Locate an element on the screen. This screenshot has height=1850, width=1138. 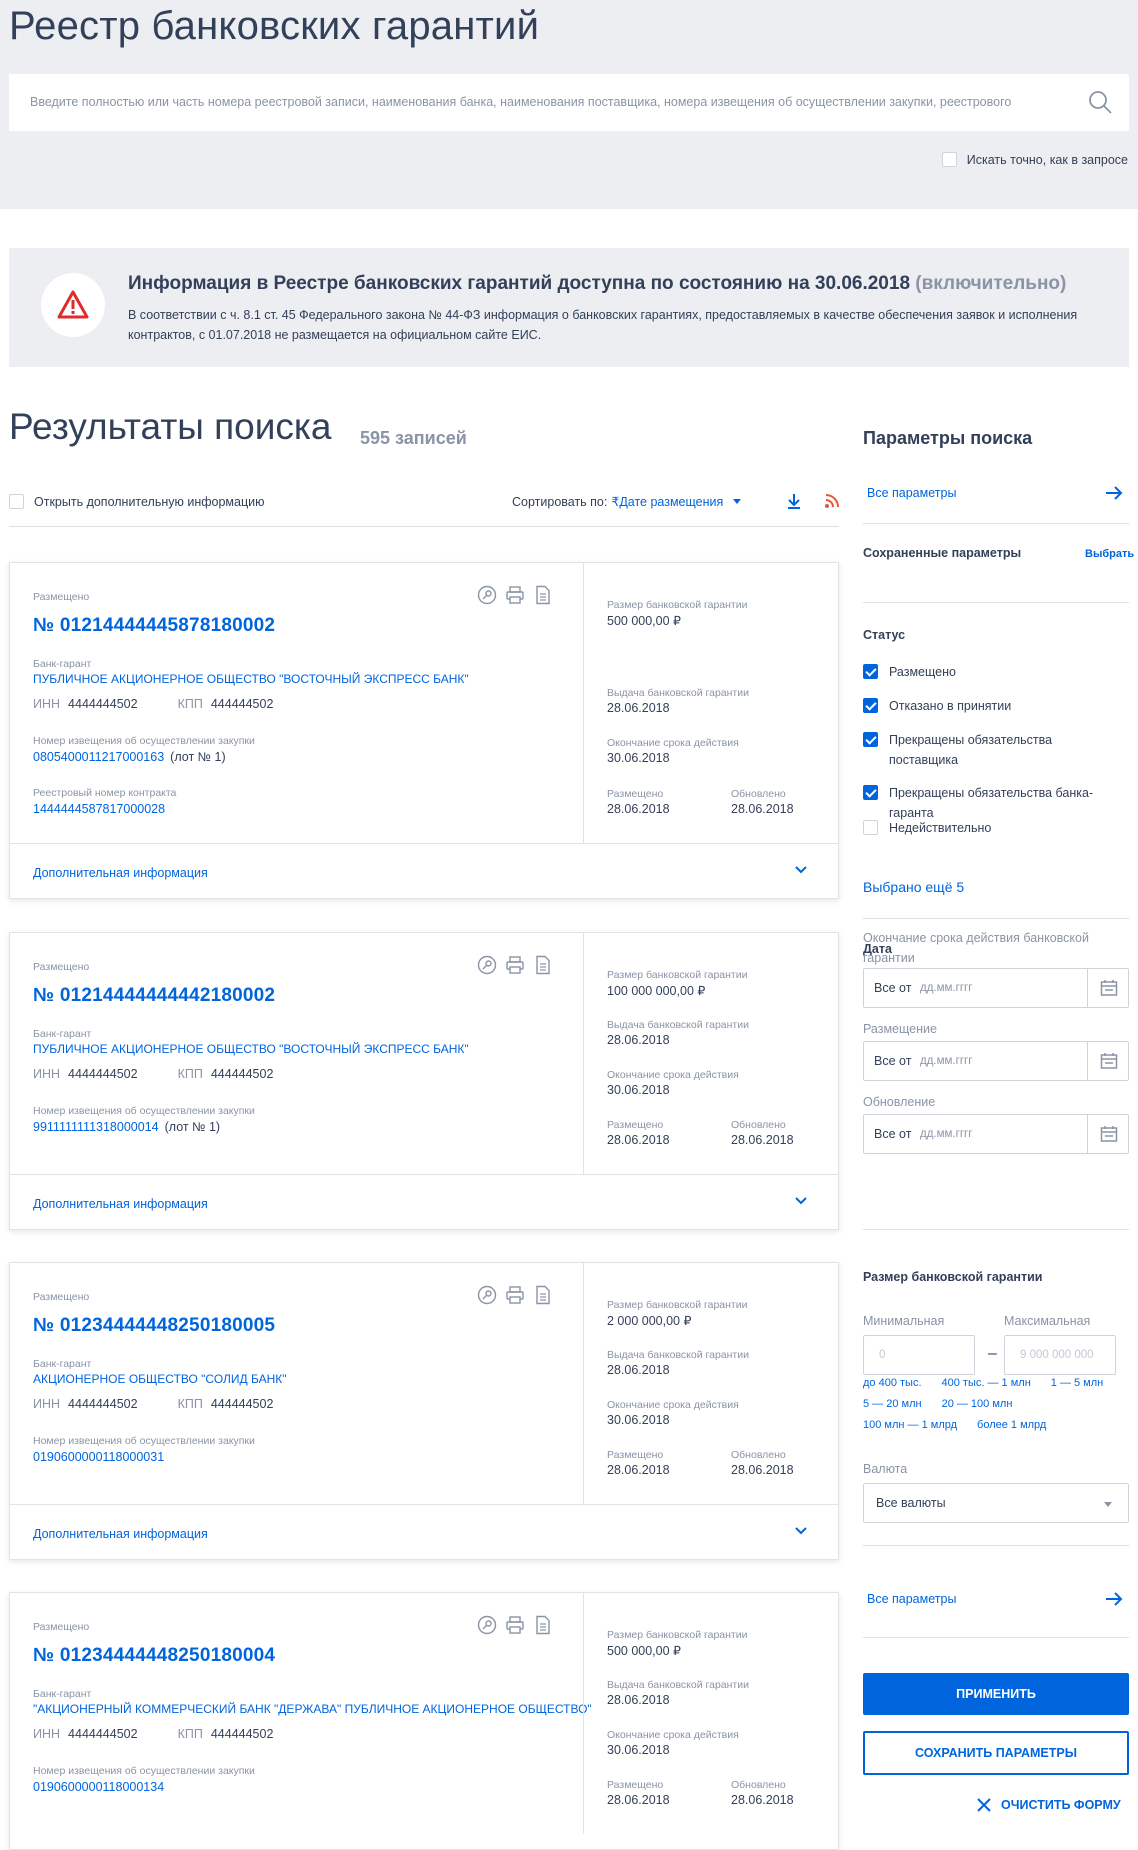
end-date: 30.06.2018 is located at coordinates (638, 1090).